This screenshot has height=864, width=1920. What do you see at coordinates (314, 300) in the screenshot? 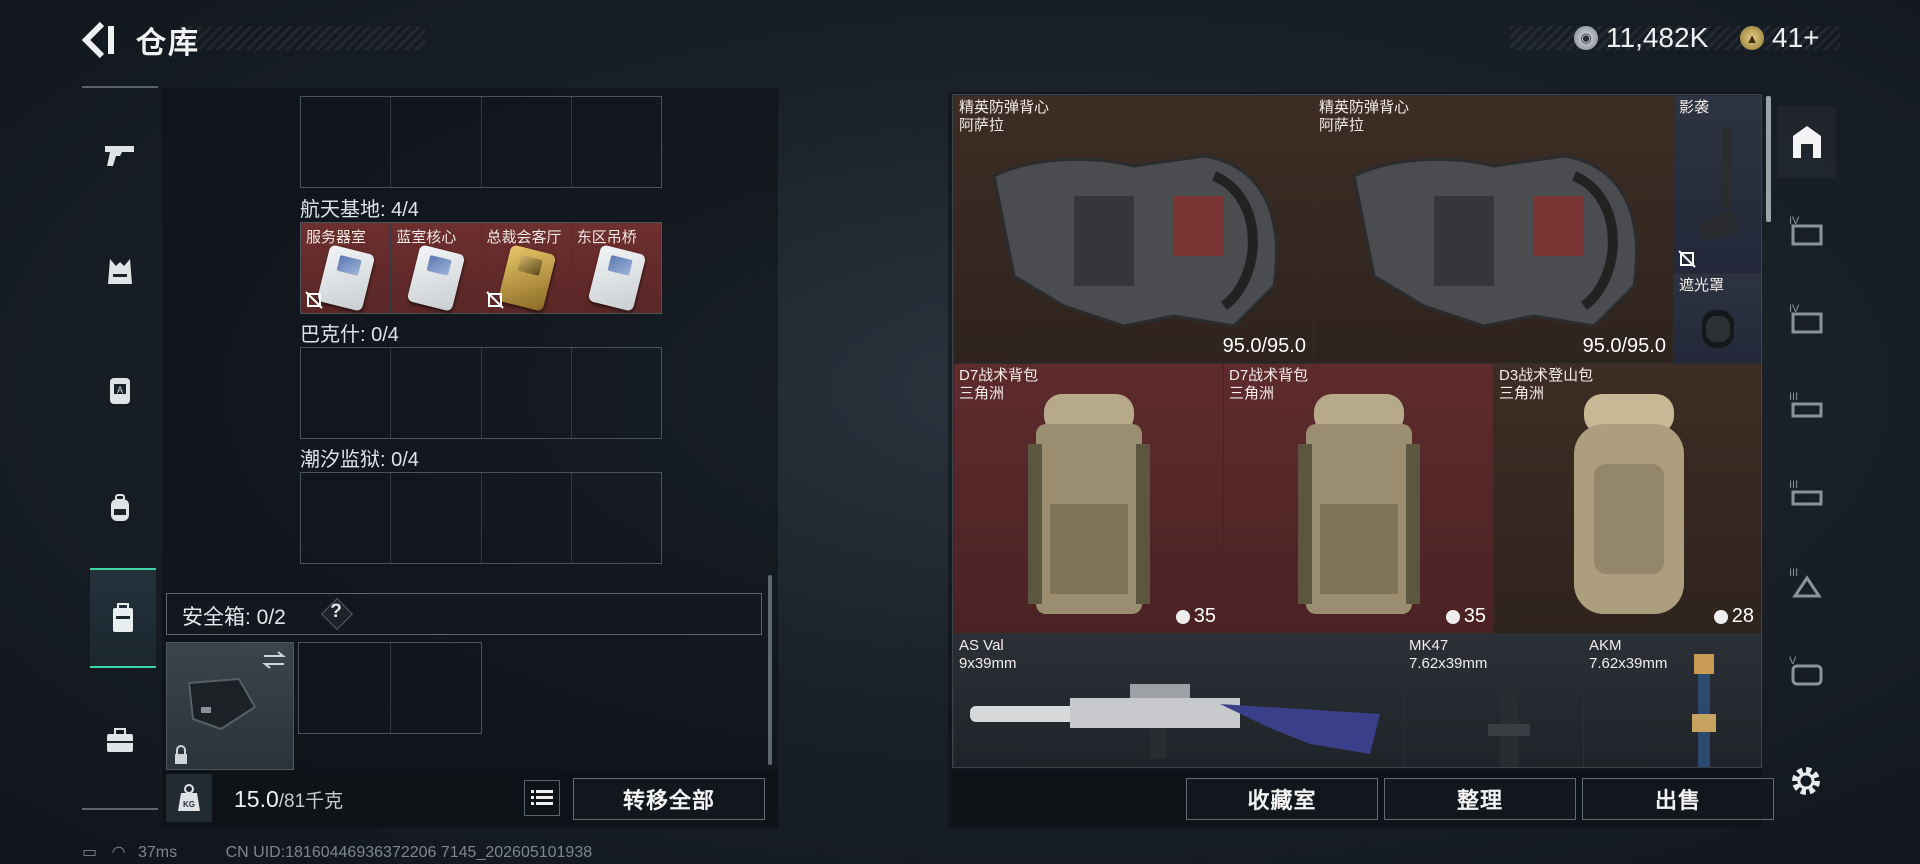
I see `no-transfer-icon` at bounding box center [314, 300].